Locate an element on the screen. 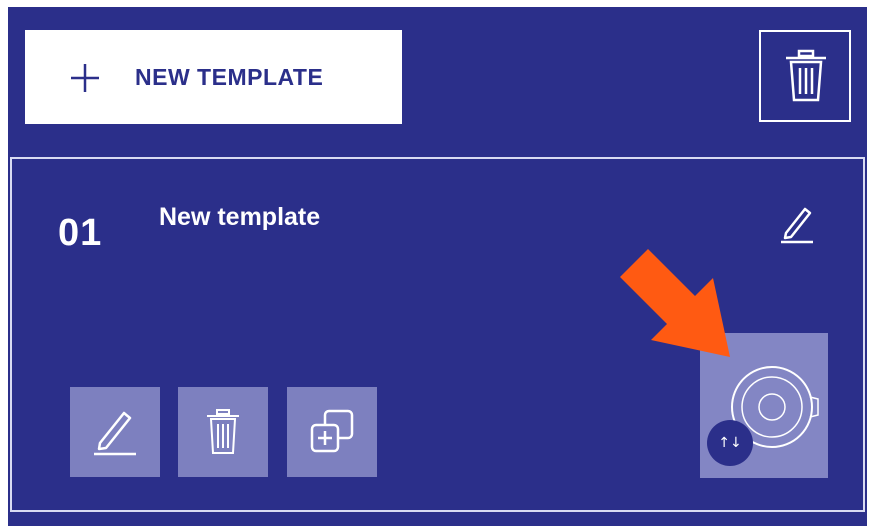 This screenshot has height=526, width=875. new-template-label: NEW TEMPLATE is located at coordinates (229, 77).